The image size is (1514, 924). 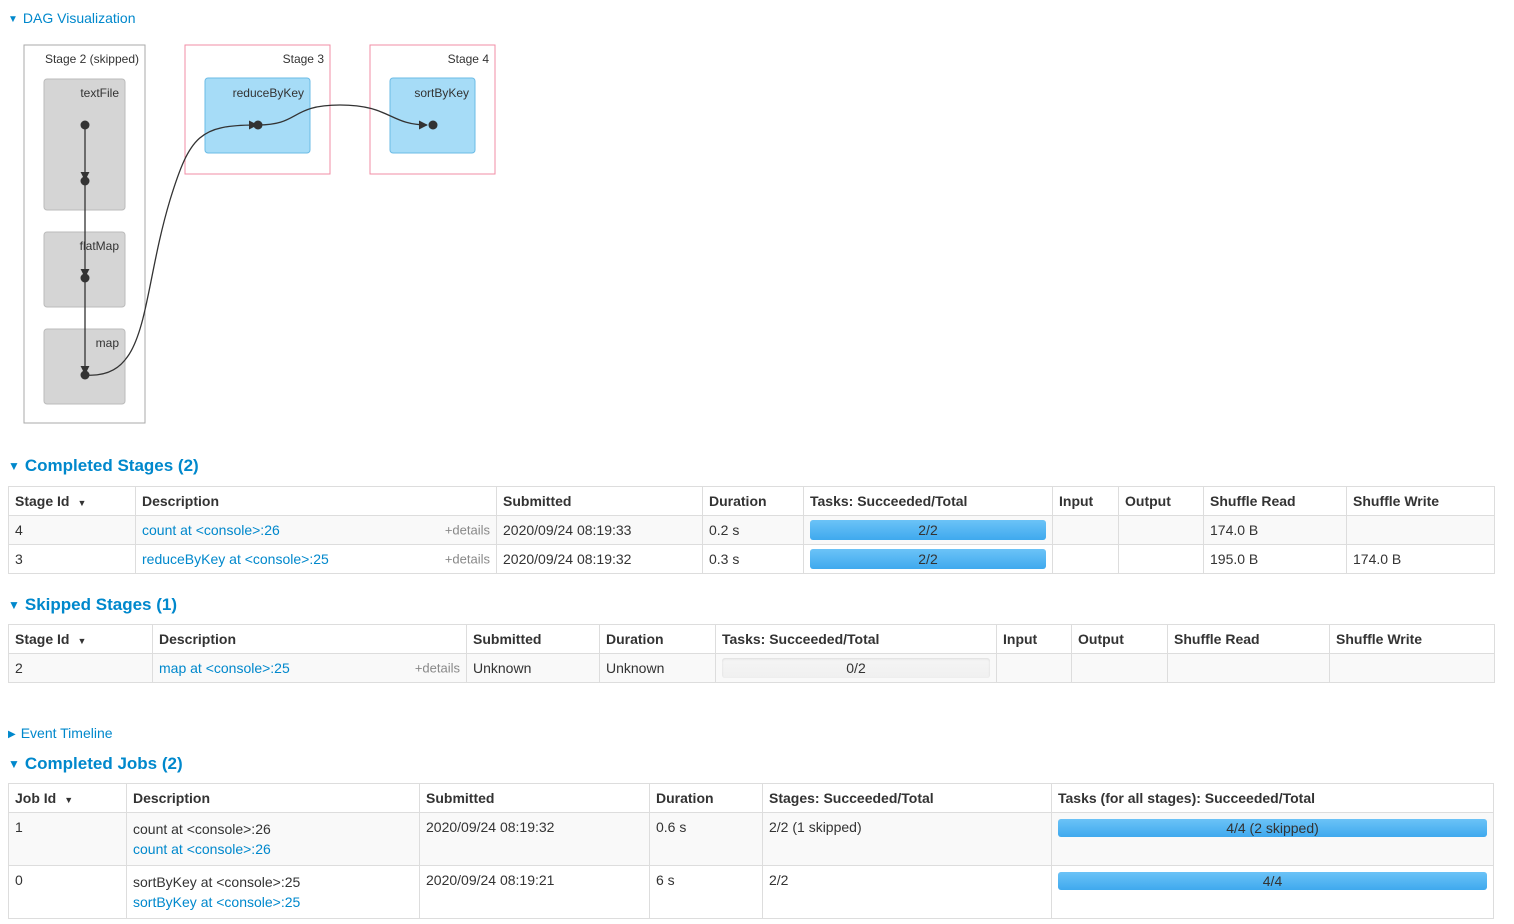 What do you see at coordinates (111, 465) in the screenshot?
I see `completed-stages-title: Completed Stages (2)` at bounding box center [111, 465].